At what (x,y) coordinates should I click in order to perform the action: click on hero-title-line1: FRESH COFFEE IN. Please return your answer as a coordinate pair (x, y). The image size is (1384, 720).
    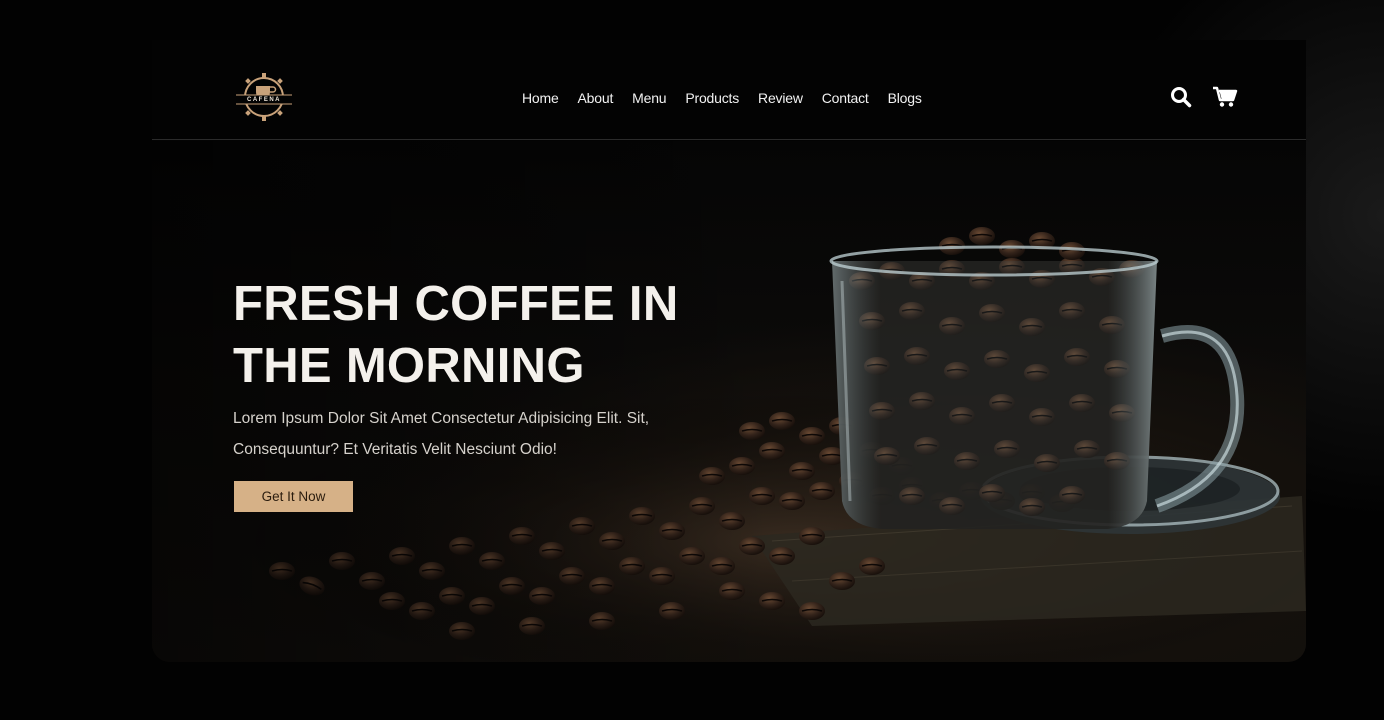
    Looking at the image, I should click on (456, 304).